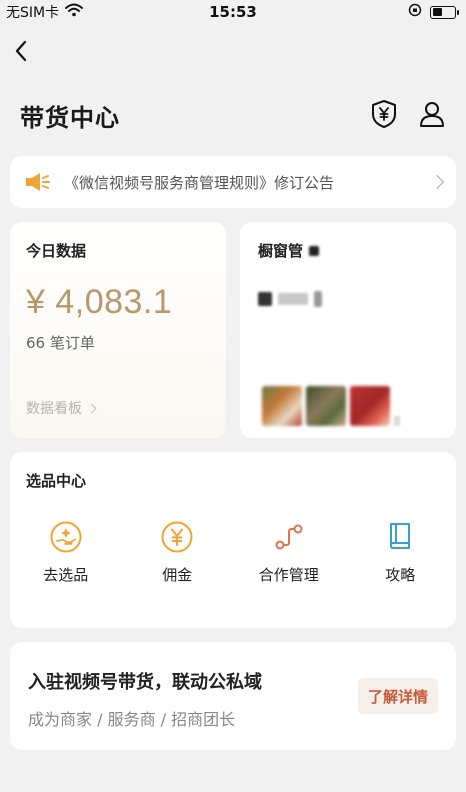 Image resolution: width=466 pixels, height=792 pixels. I want to click on join-promo-card: 入驻视频号带货，联动公私域 成为商家 / 服务商 / 招商团长 了解详情, so click(233, 696).